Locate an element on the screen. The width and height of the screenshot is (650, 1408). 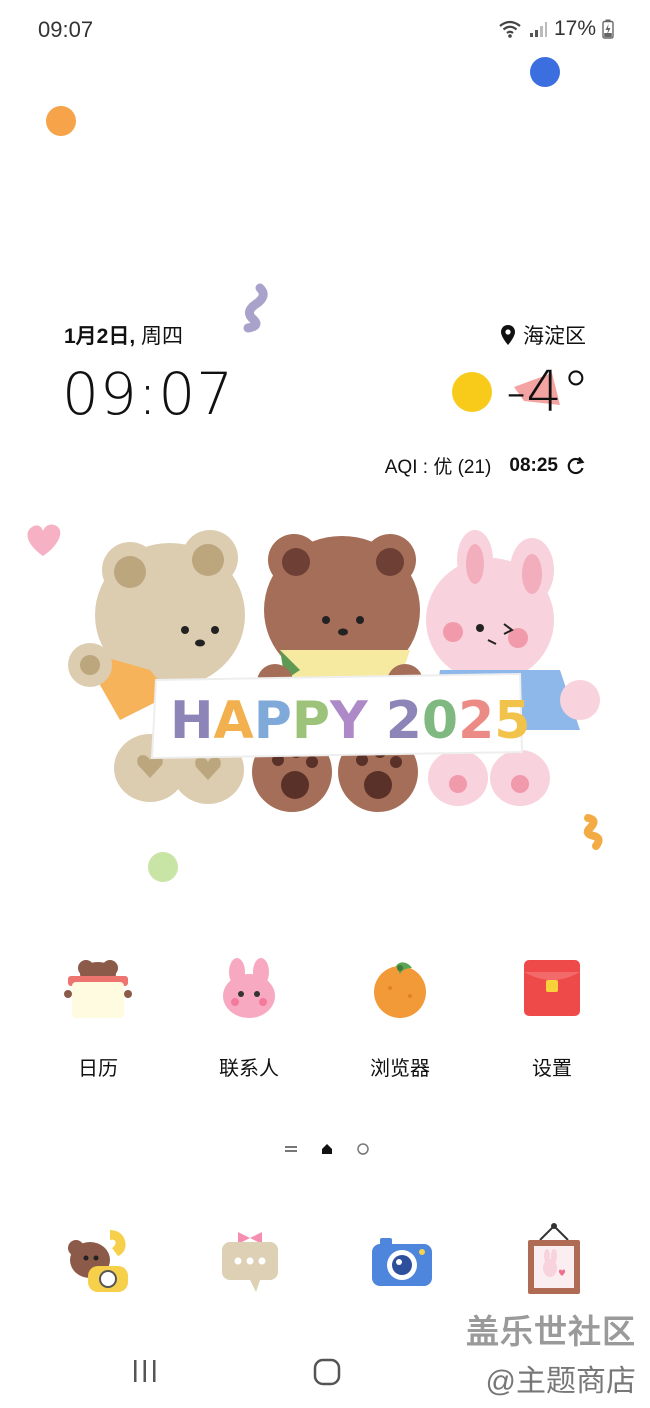
location-pin-icon is located at coordinates (508, 335).